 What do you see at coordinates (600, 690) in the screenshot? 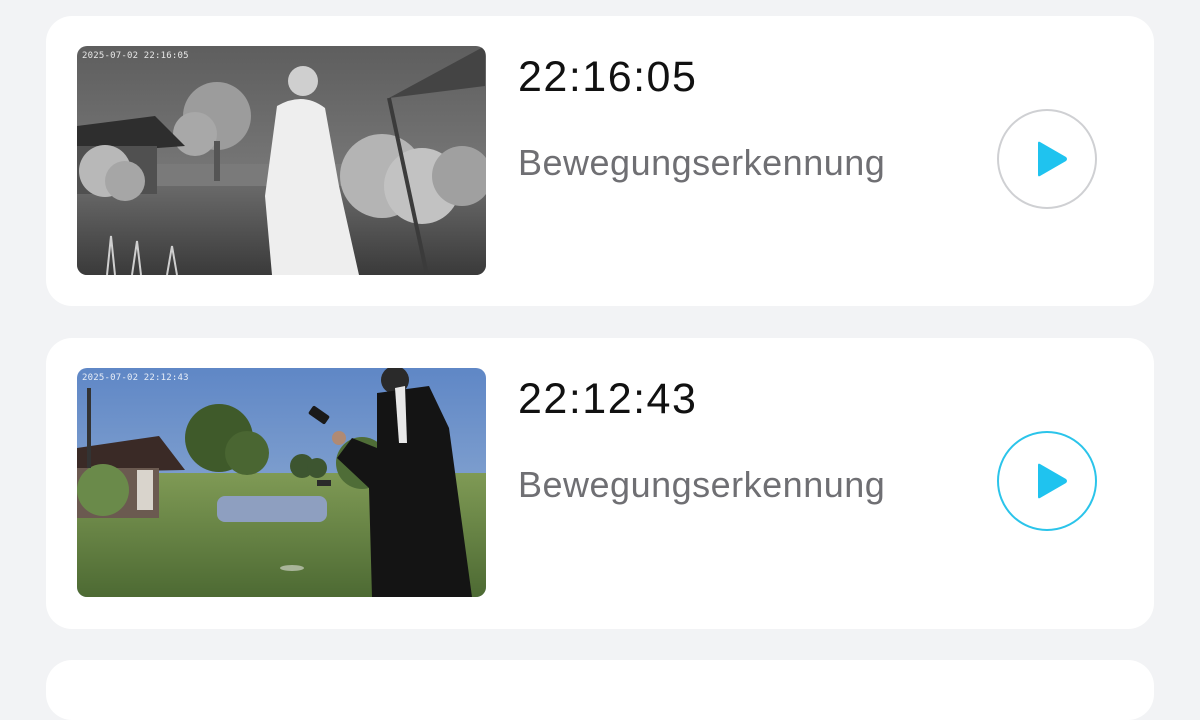
I see `event-card` at bounding box center [600, 690].